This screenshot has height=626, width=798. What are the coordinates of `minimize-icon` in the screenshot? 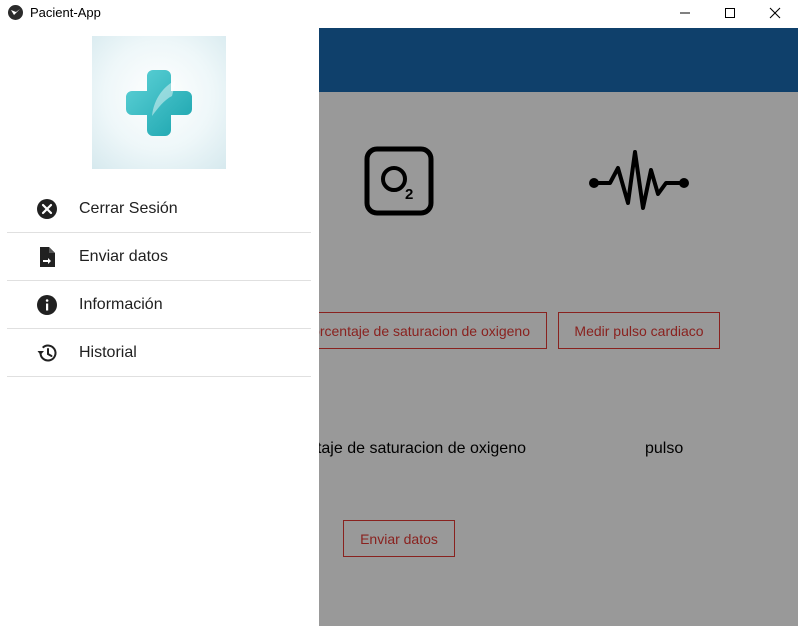 It's located at (685, 13).